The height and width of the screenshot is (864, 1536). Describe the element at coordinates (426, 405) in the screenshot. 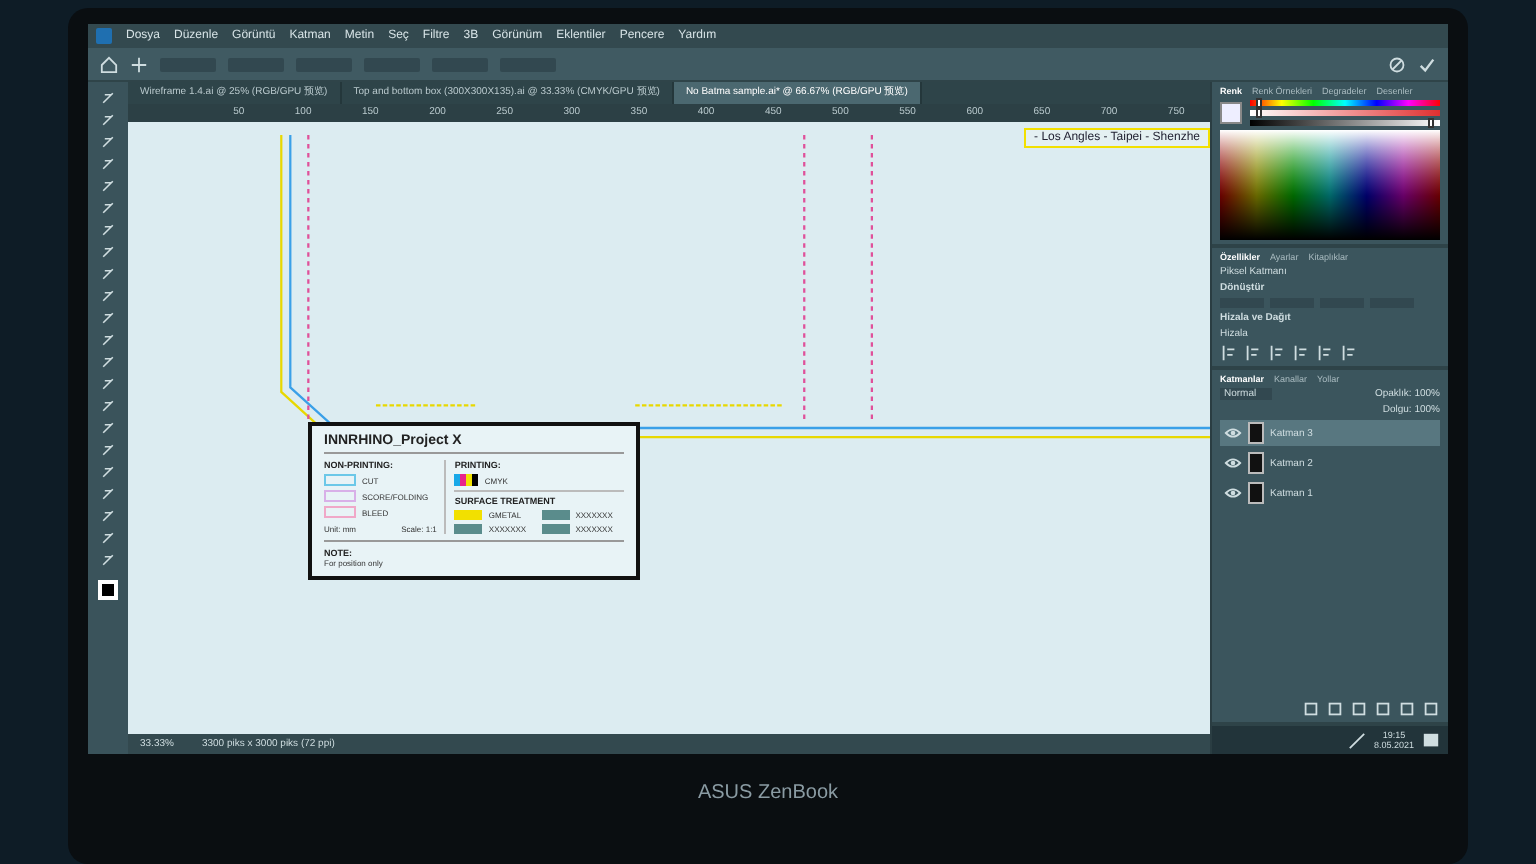

I see `dashed-guide-line` at that location.